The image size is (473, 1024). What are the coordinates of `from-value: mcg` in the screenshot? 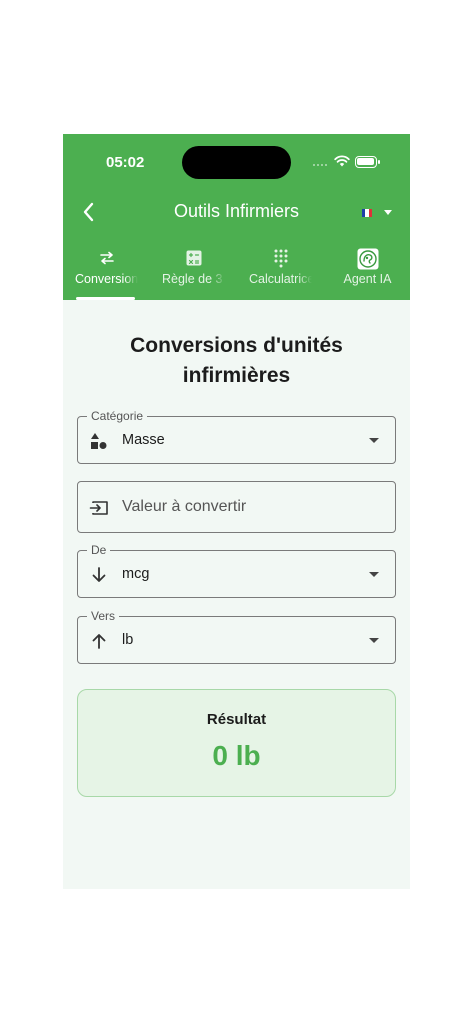 It's located at (136, 574).